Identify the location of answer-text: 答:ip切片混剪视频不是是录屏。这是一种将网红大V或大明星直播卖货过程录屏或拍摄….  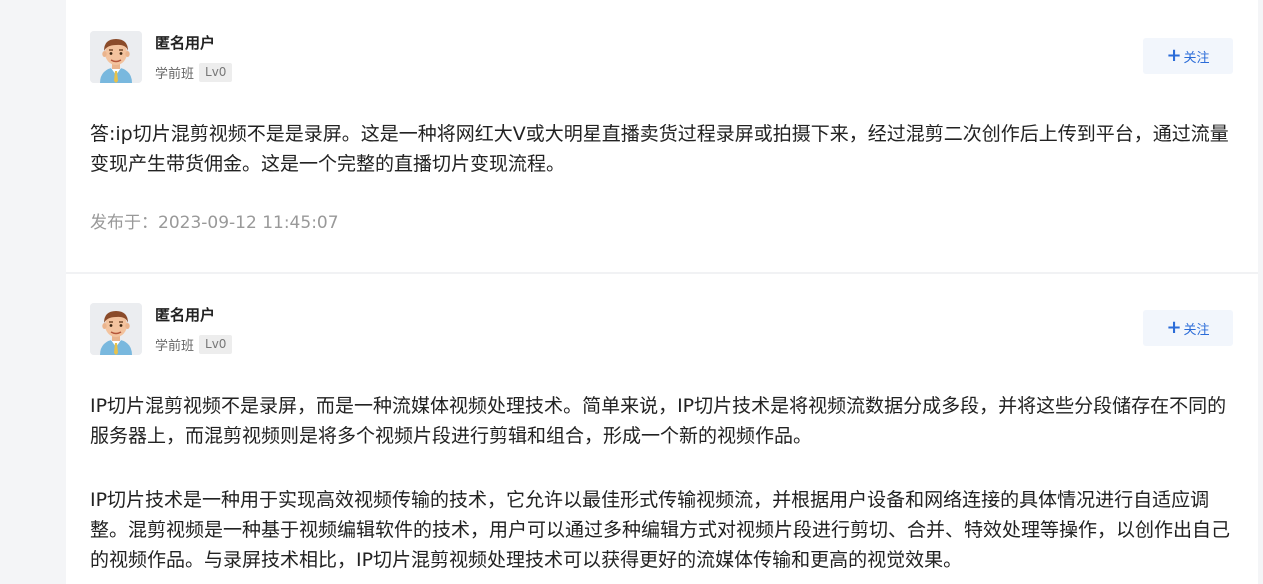
(659, 149).